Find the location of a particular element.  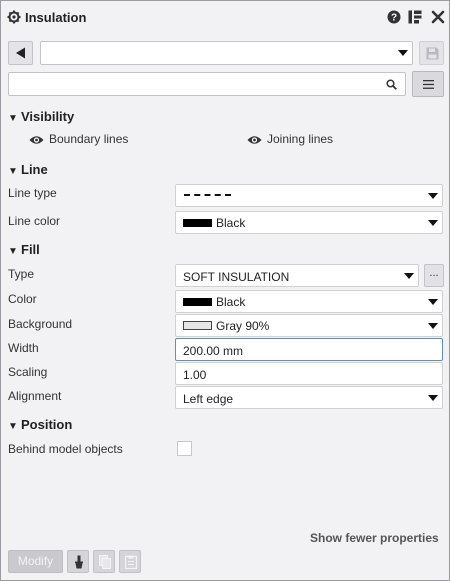

fill-color-value: Black is located at coordinates (231, 302).